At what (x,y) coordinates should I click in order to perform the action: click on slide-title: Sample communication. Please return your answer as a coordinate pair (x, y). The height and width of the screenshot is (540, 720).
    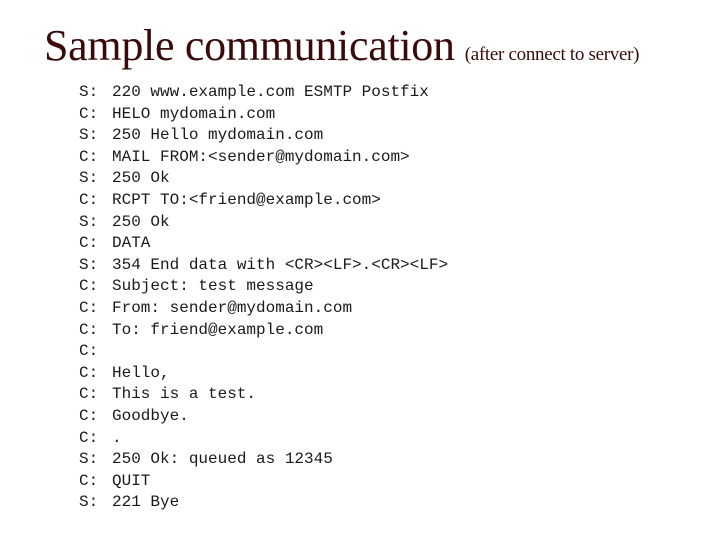
    Looking at the image, I should click on (249, 45).